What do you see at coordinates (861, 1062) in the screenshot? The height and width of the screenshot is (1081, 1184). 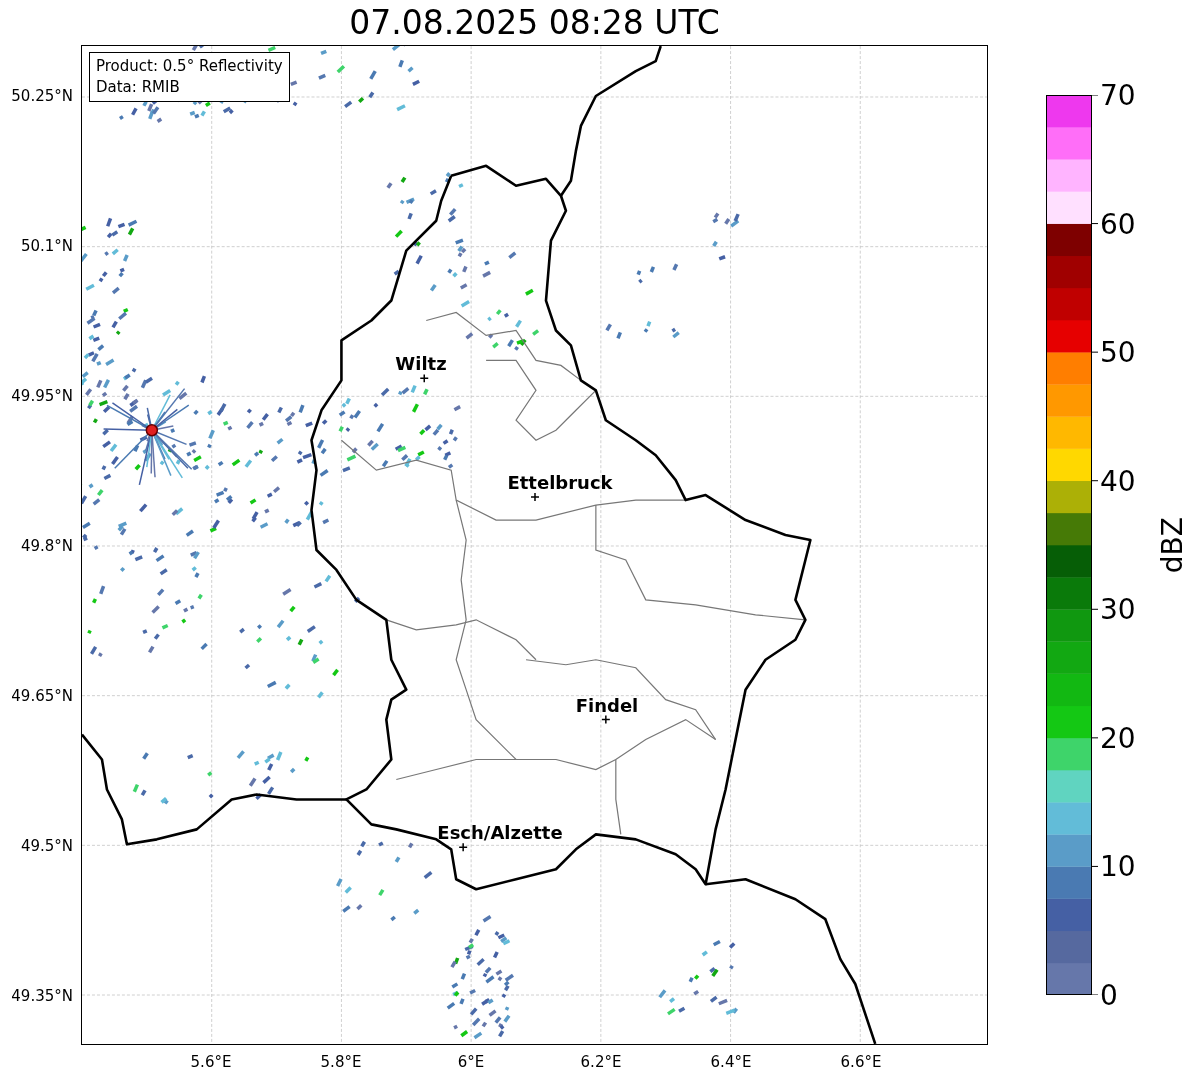 I see `axis-label: 6.6°E` at bounding box center [861, 1062].